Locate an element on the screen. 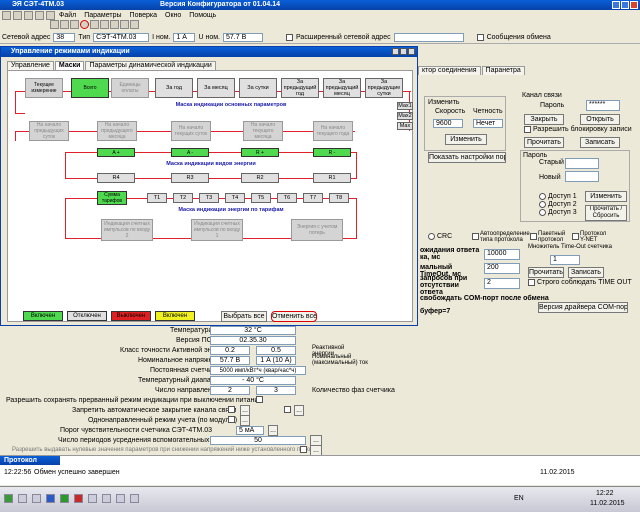 The image size is (640, 512). menu-file: Файл is located at coordinates (67, 15).